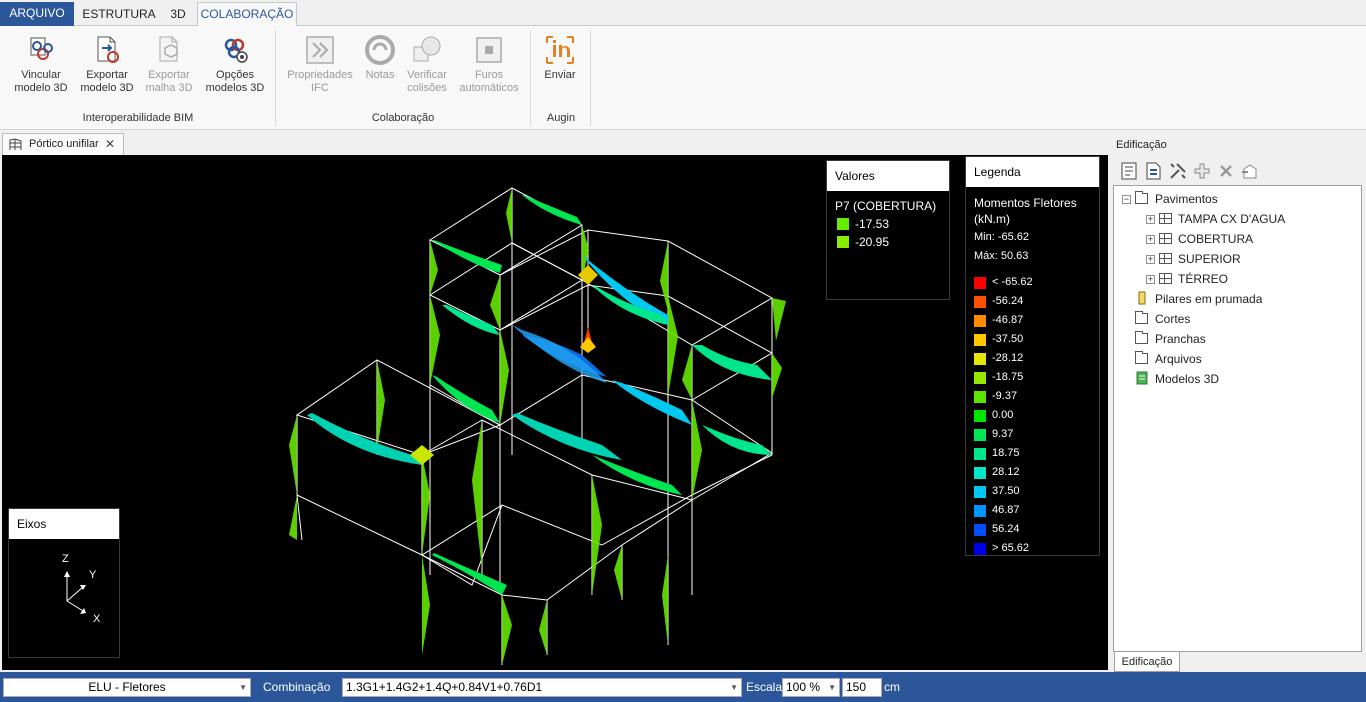 Image resolution: width=1366 pixels, height=702 pixels. Describe the element at coordinates (427, 75) in the screenshot. I see `verificar-line1: Verificar` at that location.